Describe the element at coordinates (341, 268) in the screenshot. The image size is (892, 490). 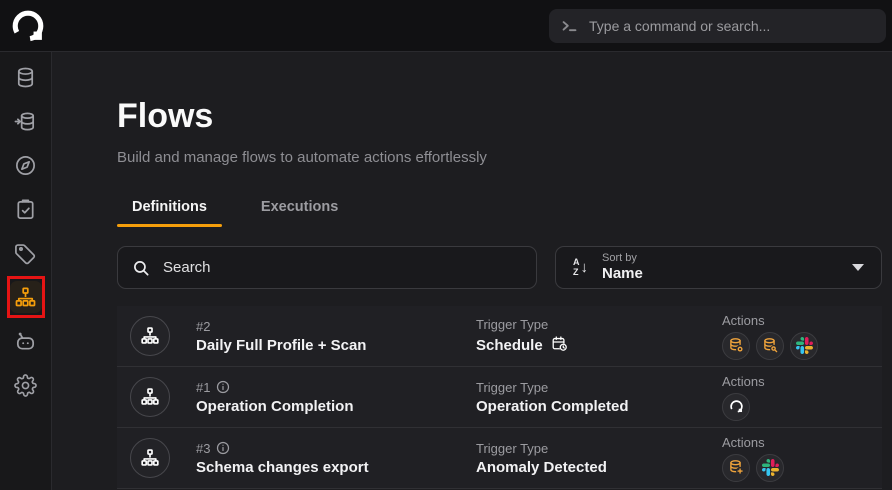
I see `search-input` at that location.